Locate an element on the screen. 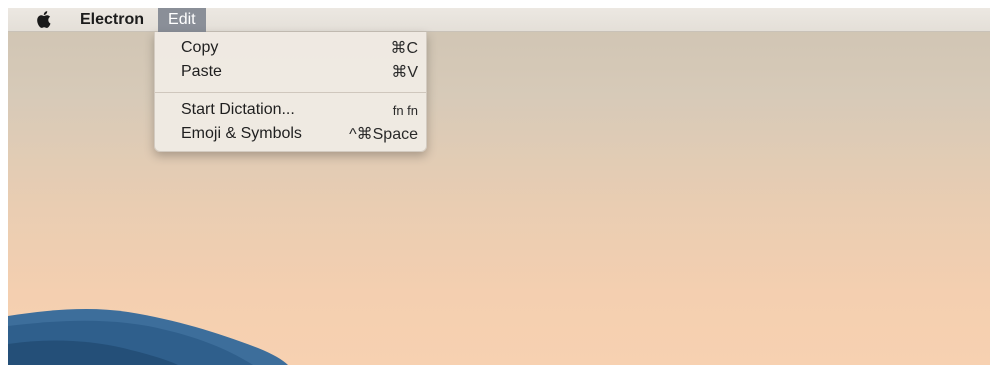 Image resolution: width=998 pixels, height=365 pixels. menu-item-emoji-symbols: Emoji & Symbols ^⌘Space is located at coordinates (290, 134).